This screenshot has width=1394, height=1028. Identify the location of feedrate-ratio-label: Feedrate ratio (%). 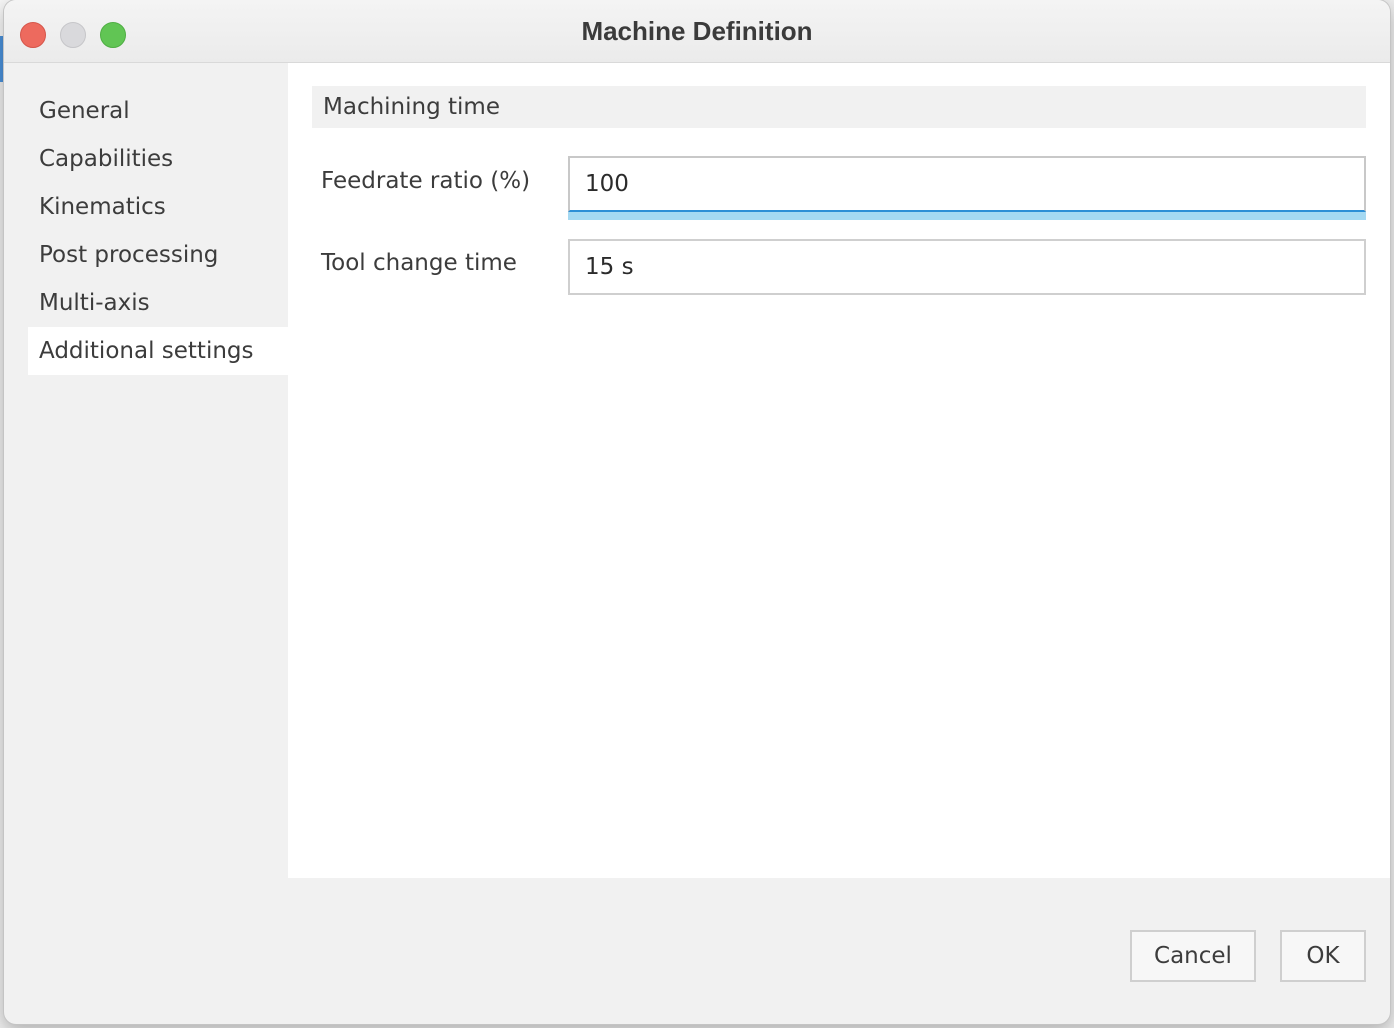
(426, 181).